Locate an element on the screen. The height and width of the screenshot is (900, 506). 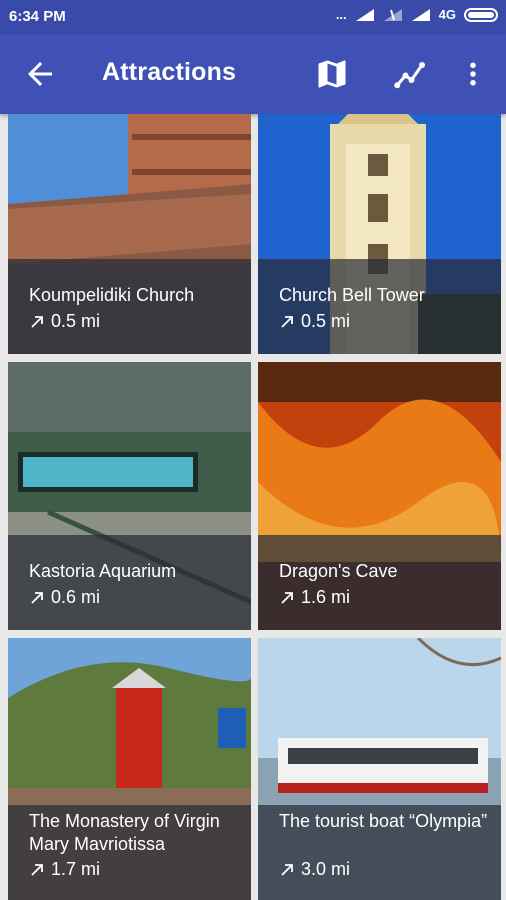
attraction-distance: 0.6 mi is located at coordinates (64, 597).